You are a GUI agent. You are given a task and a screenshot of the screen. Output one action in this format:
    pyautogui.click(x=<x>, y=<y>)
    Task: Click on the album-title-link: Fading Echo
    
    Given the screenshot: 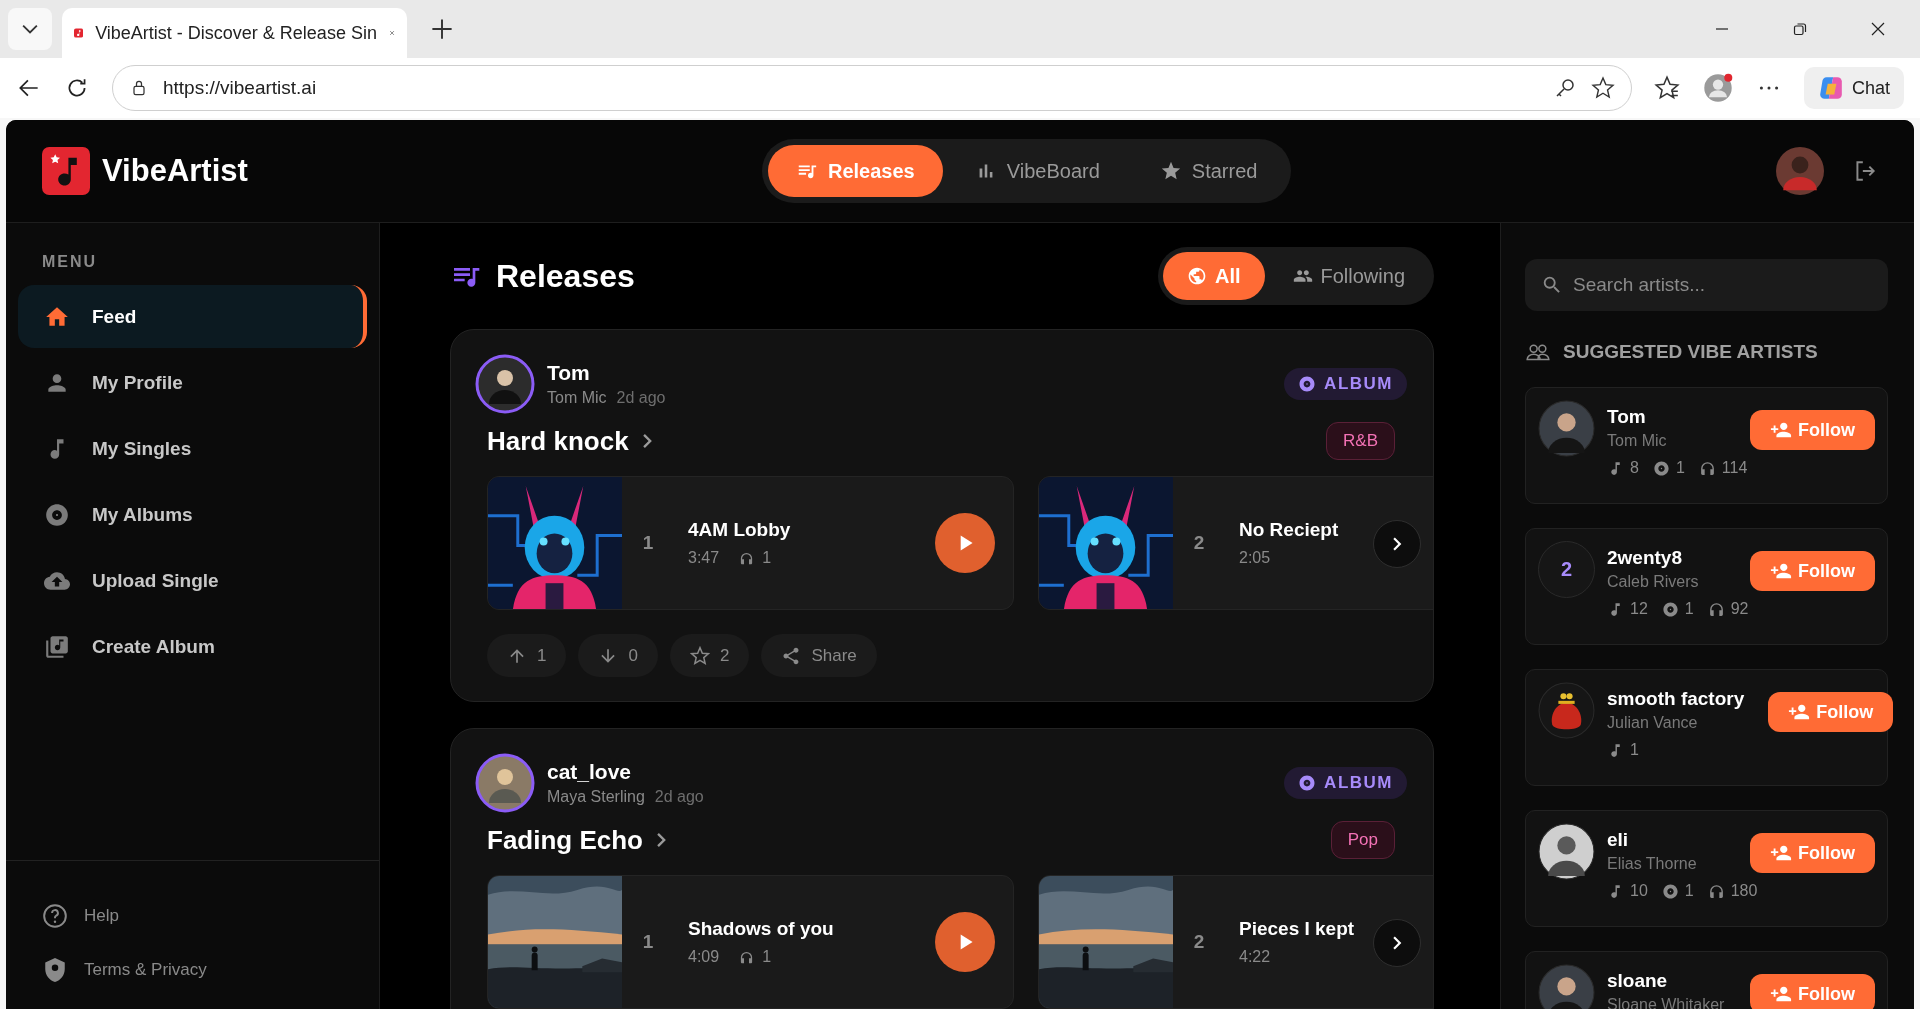 What is the action you would take?
    pyautogui.click(x=576, y=840)
    